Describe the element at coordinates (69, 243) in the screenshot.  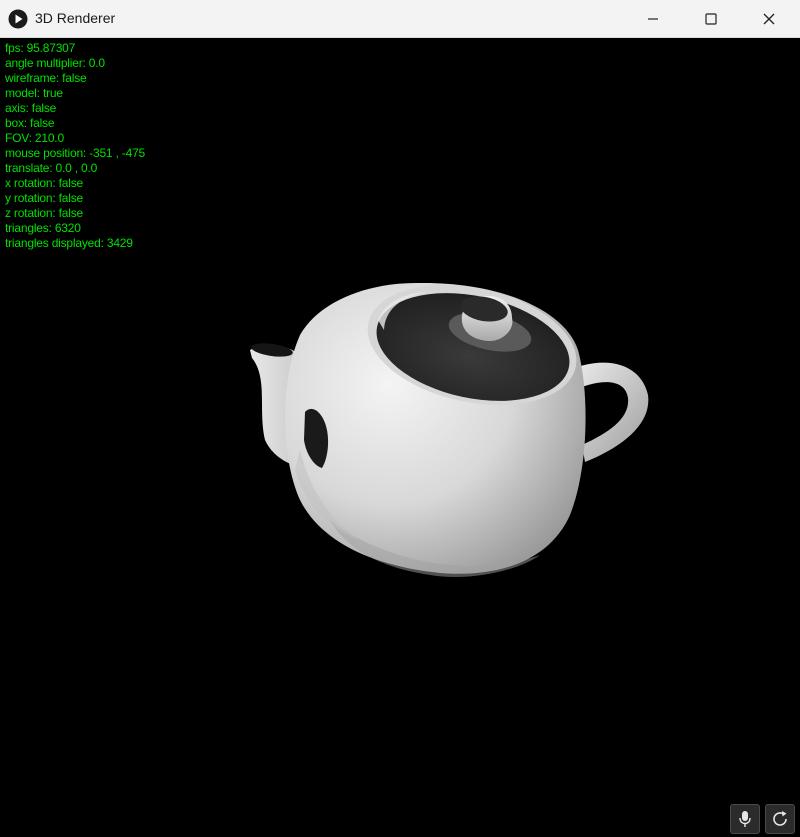
I see `hud-triangles-displayed: triangles displayed: 3429` at that location.